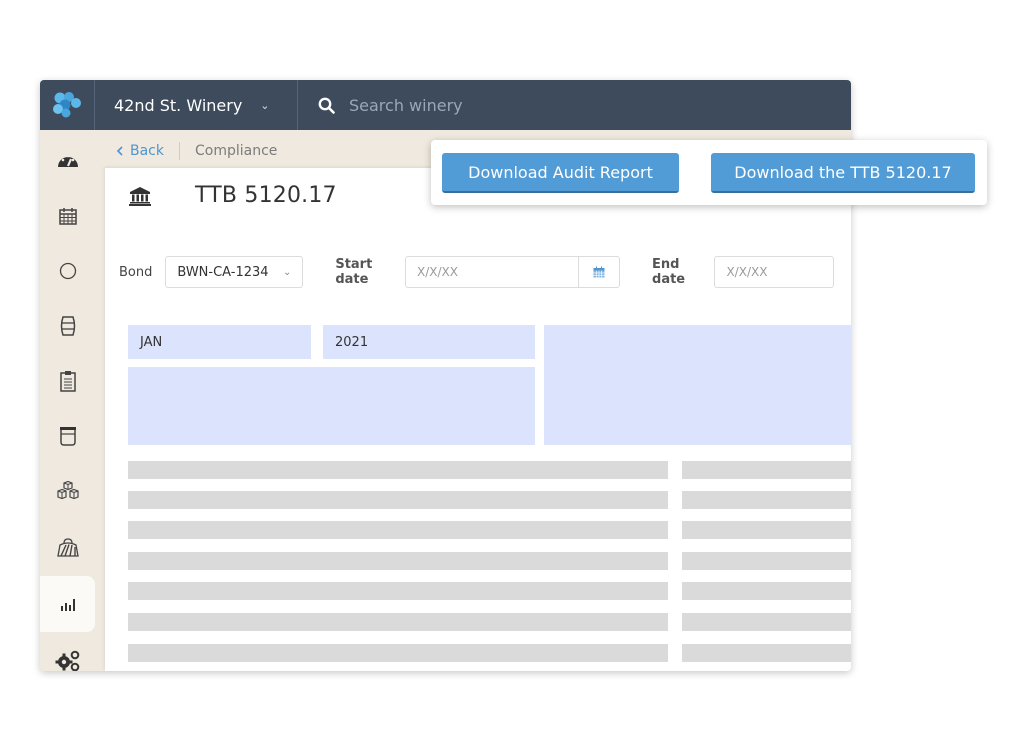 This screenshot has height=731, width=1024. I want to click on breadcrumb-divider, so click(179, 151).